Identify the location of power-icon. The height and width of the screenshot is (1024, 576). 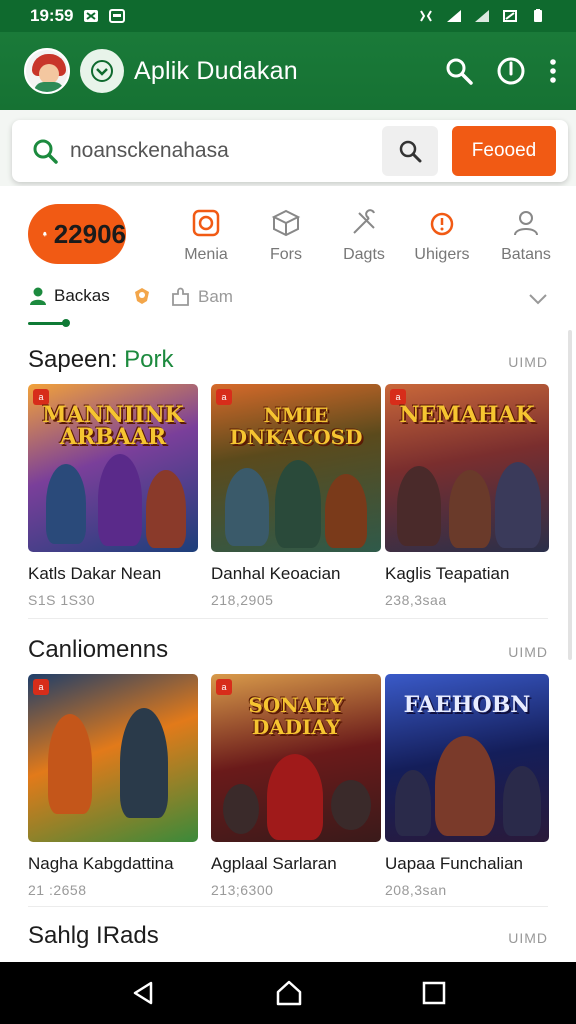
(511, 71).